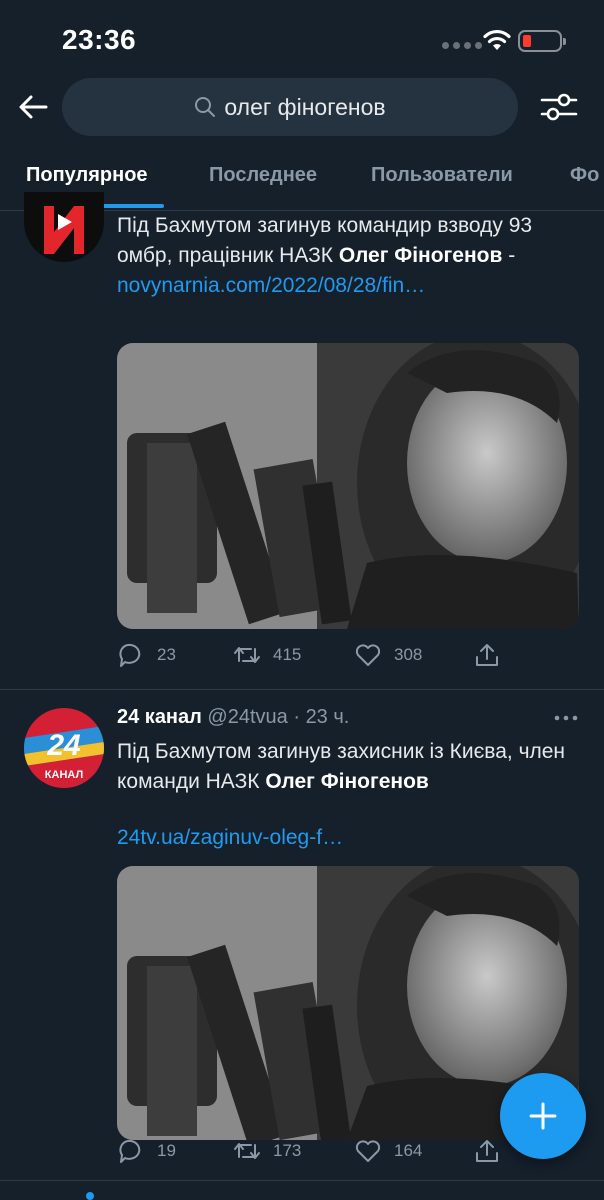  I want to click on new-content-indicator, so click(90, 1196).